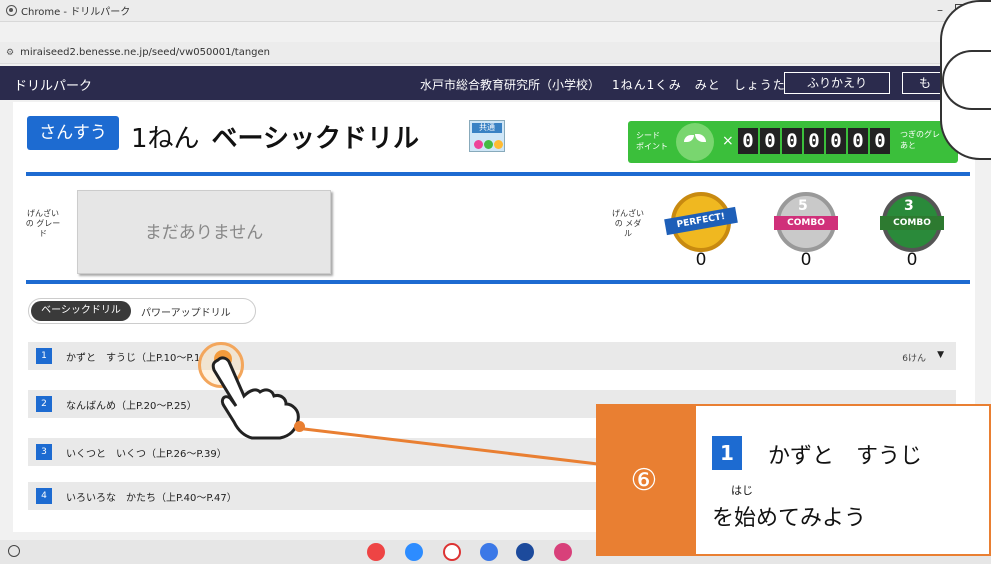  Describe the element at coordinates (44, 496) in the screenshot. I see `drill-number: 4` at that location.